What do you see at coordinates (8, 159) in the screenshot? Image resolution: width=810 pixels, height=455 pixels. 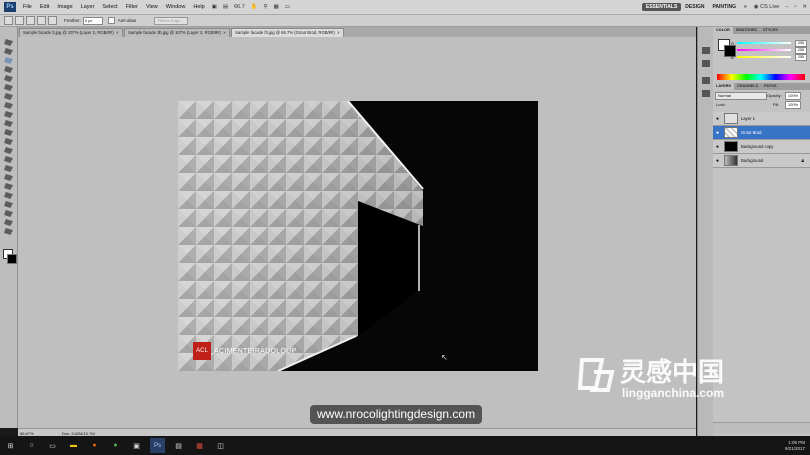 I see `dodge-tool-icon` at bounding box center [8, 159].